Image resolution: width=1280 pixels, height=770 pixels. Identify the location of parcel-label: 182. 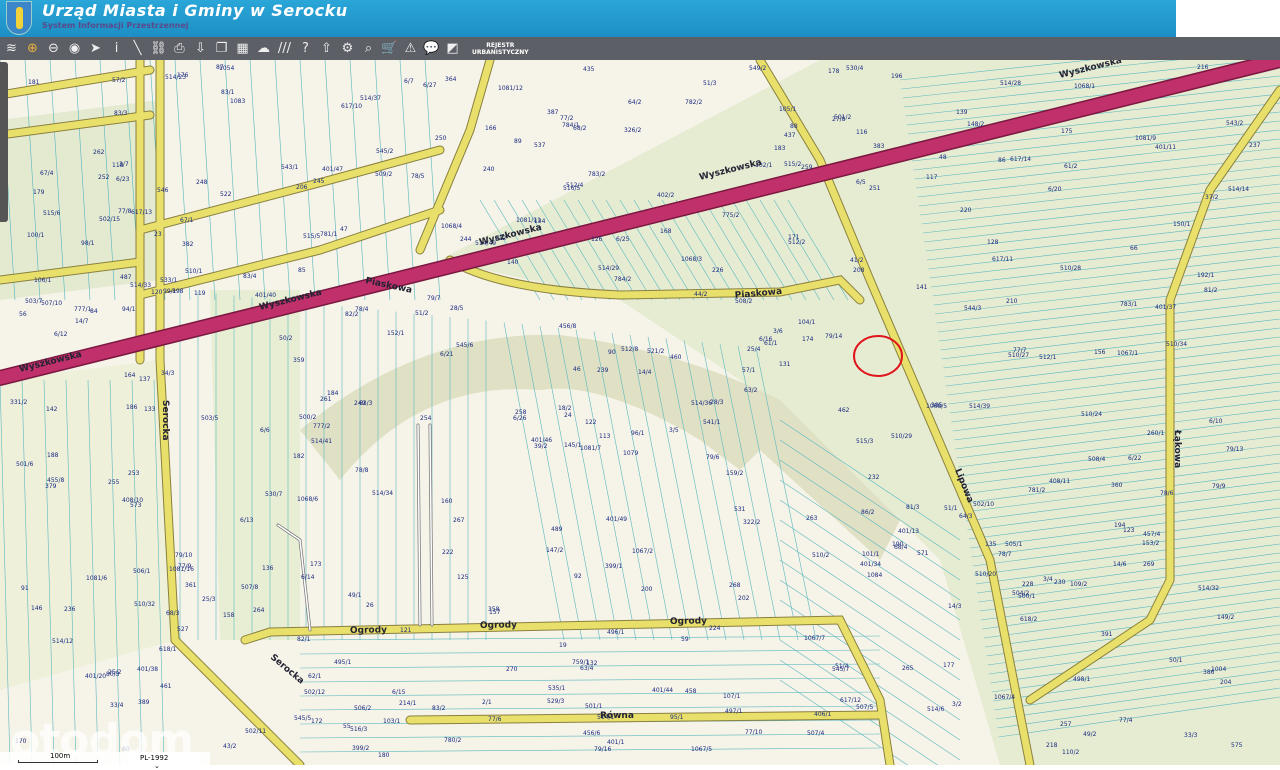
(299, 456).